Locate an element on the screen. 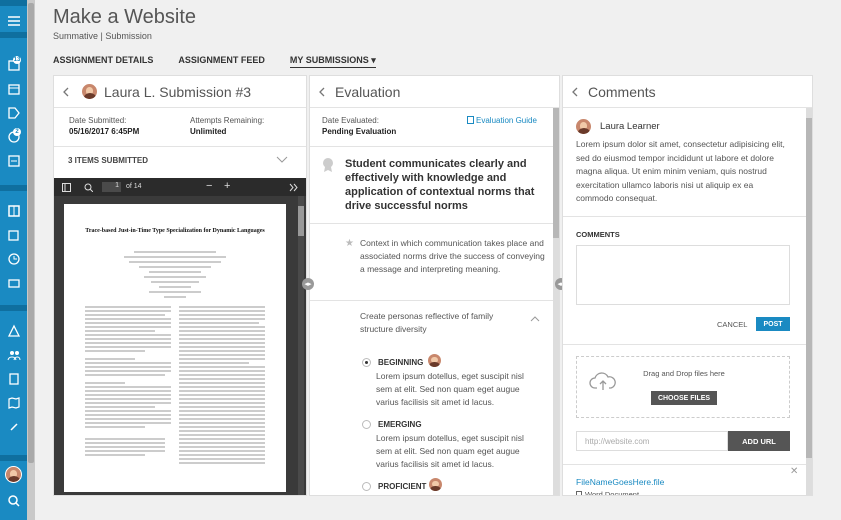 The width and height of the screenshot is (841, 520). calendar-icon is located at coordinates (13, 89).